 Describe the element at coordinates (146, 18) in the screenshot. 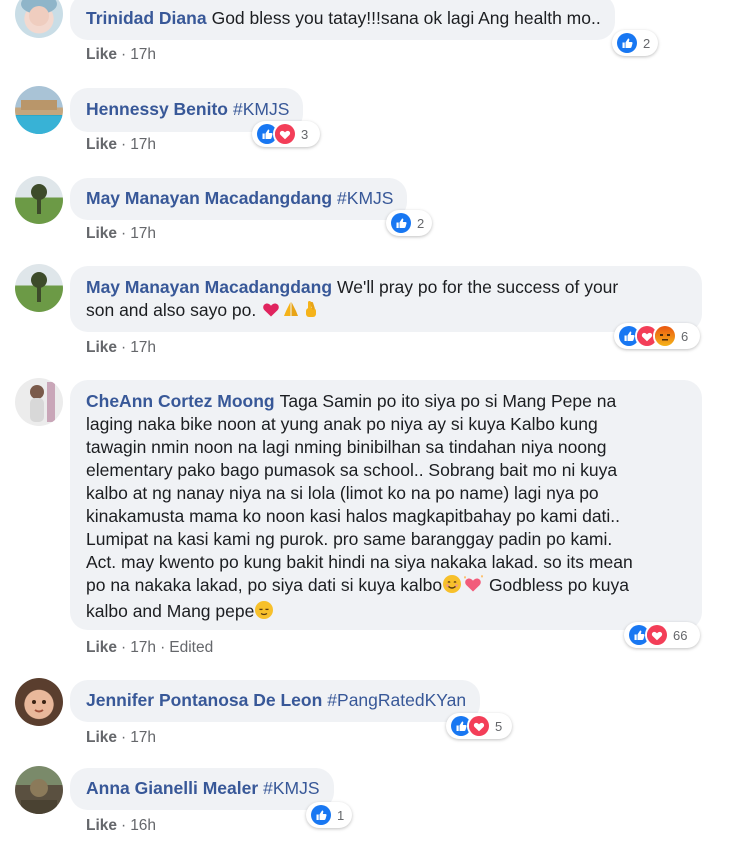

I see `comment-author: Trinidad Diana` at that location.